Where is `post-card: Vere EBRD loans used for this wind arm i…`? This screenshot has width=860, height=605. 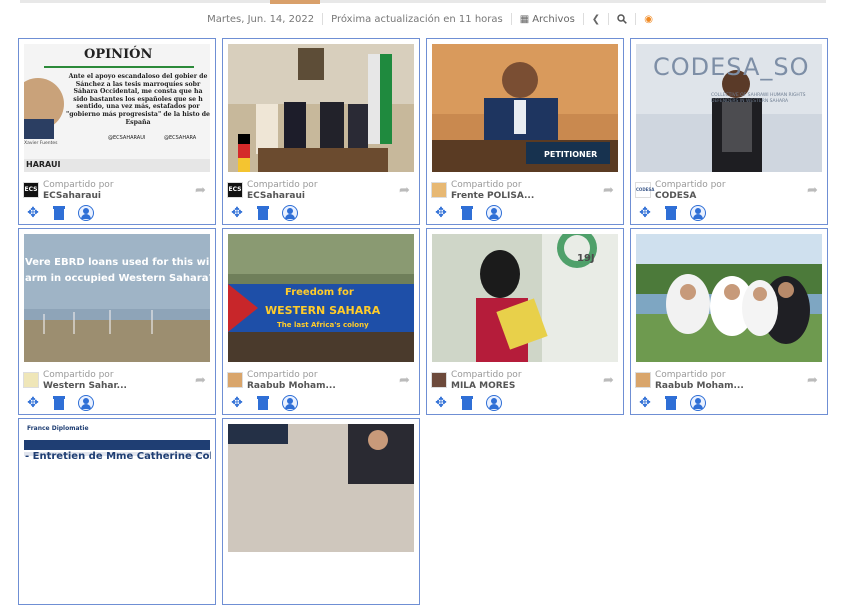
post-card: Vere EBRD loans used for this wind arm i… is located at coordinates (117, 321).